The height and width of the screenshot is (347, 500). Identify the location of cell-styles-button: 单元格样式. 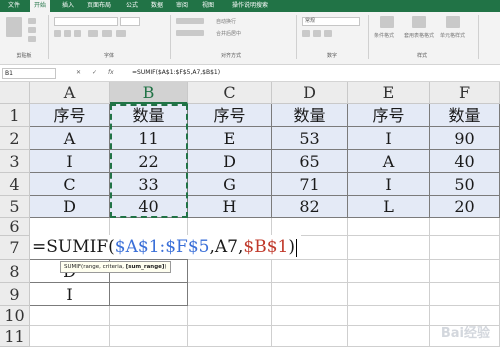
(452, 35).